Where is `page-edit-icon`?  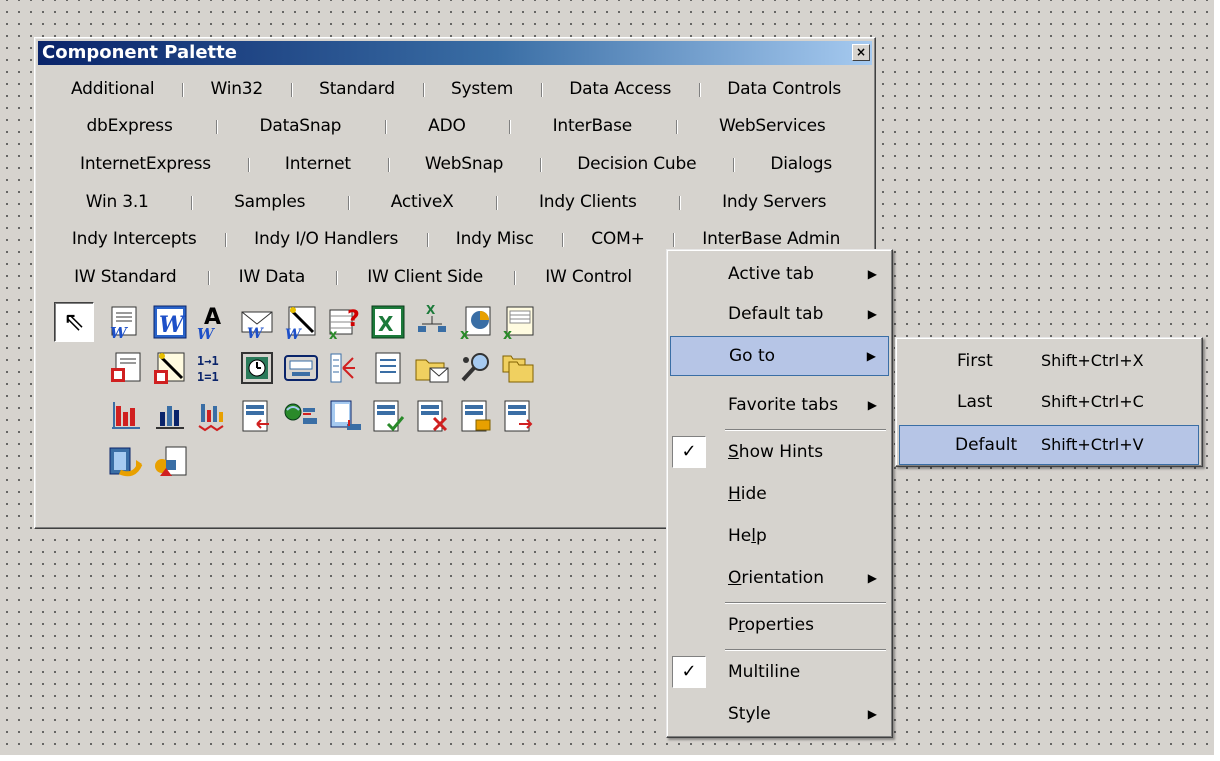
page-edit-icon is located at coordinates (476, 416).